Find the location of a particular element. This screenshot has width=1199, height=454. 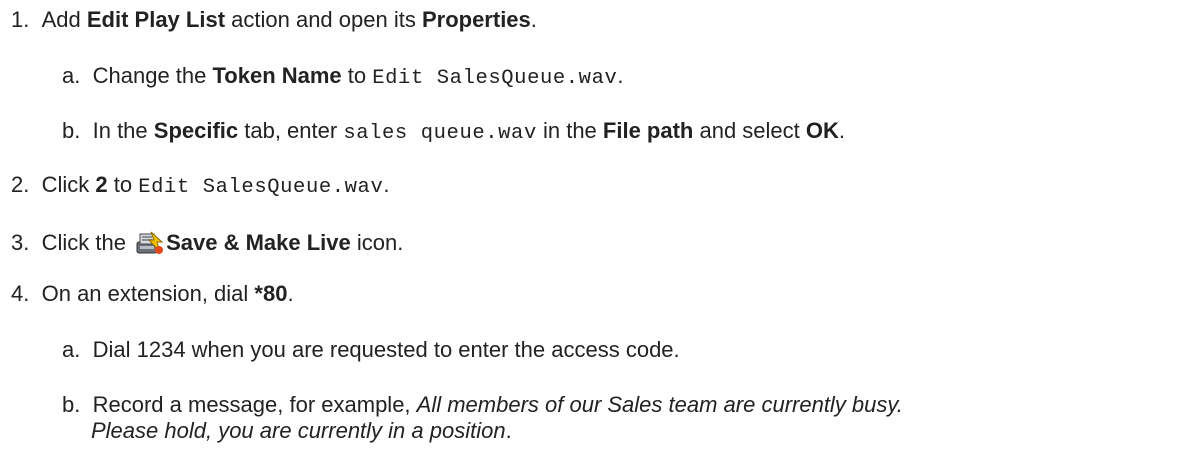

code-token-name: Edit SalesQueue.wav is located at coordinates (495, 78).